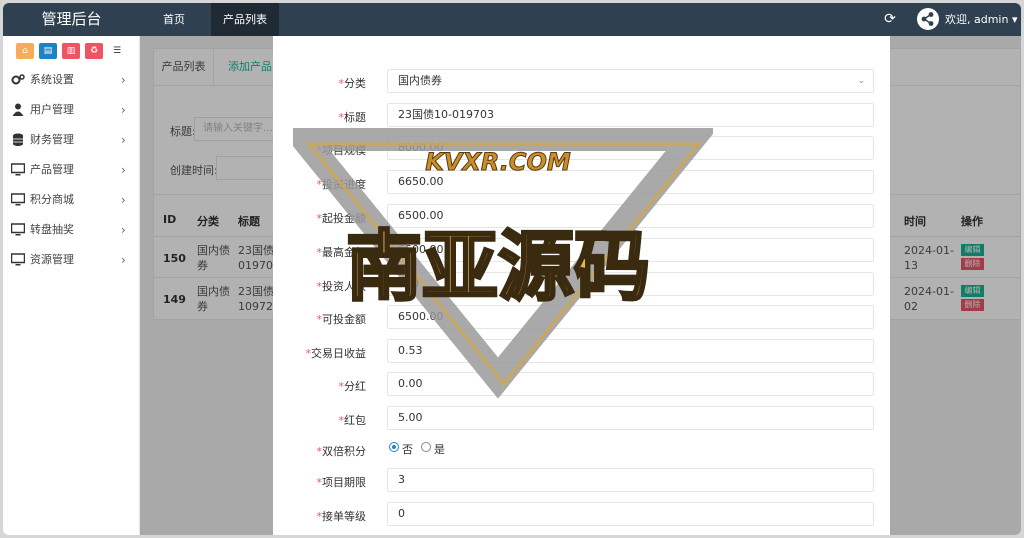 The image size is (1024, 538). I want to click on field-label-available-amount: *可投金额, so click(341, 319).